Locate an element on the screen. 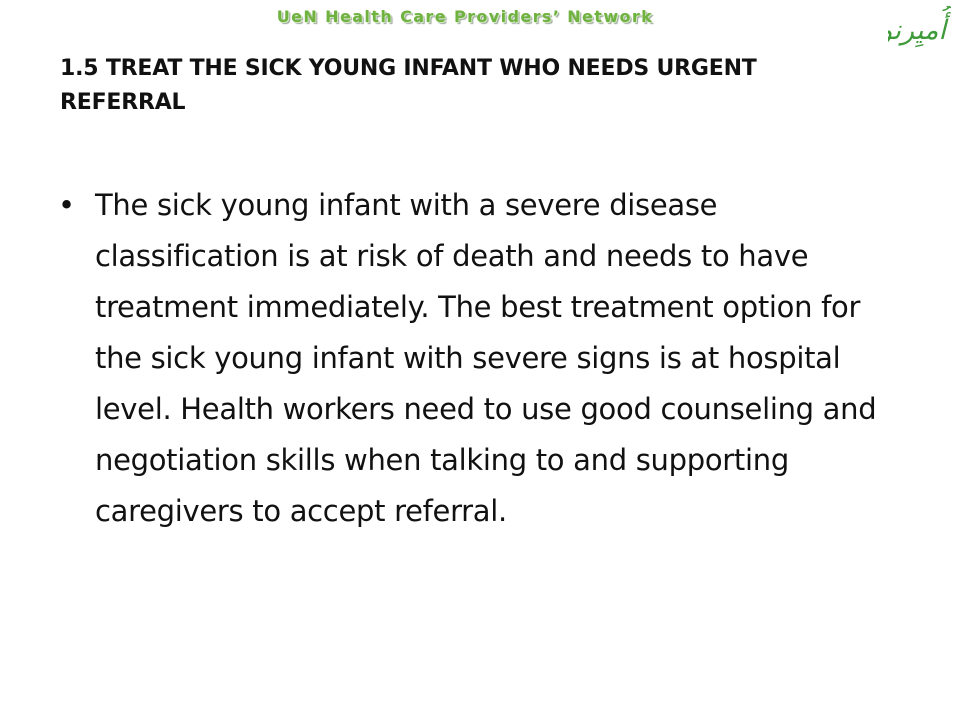 This screenshot has height=720, width=960. ameerno-logo-icon: أُميِرنو is located at coordinates (919, 27).